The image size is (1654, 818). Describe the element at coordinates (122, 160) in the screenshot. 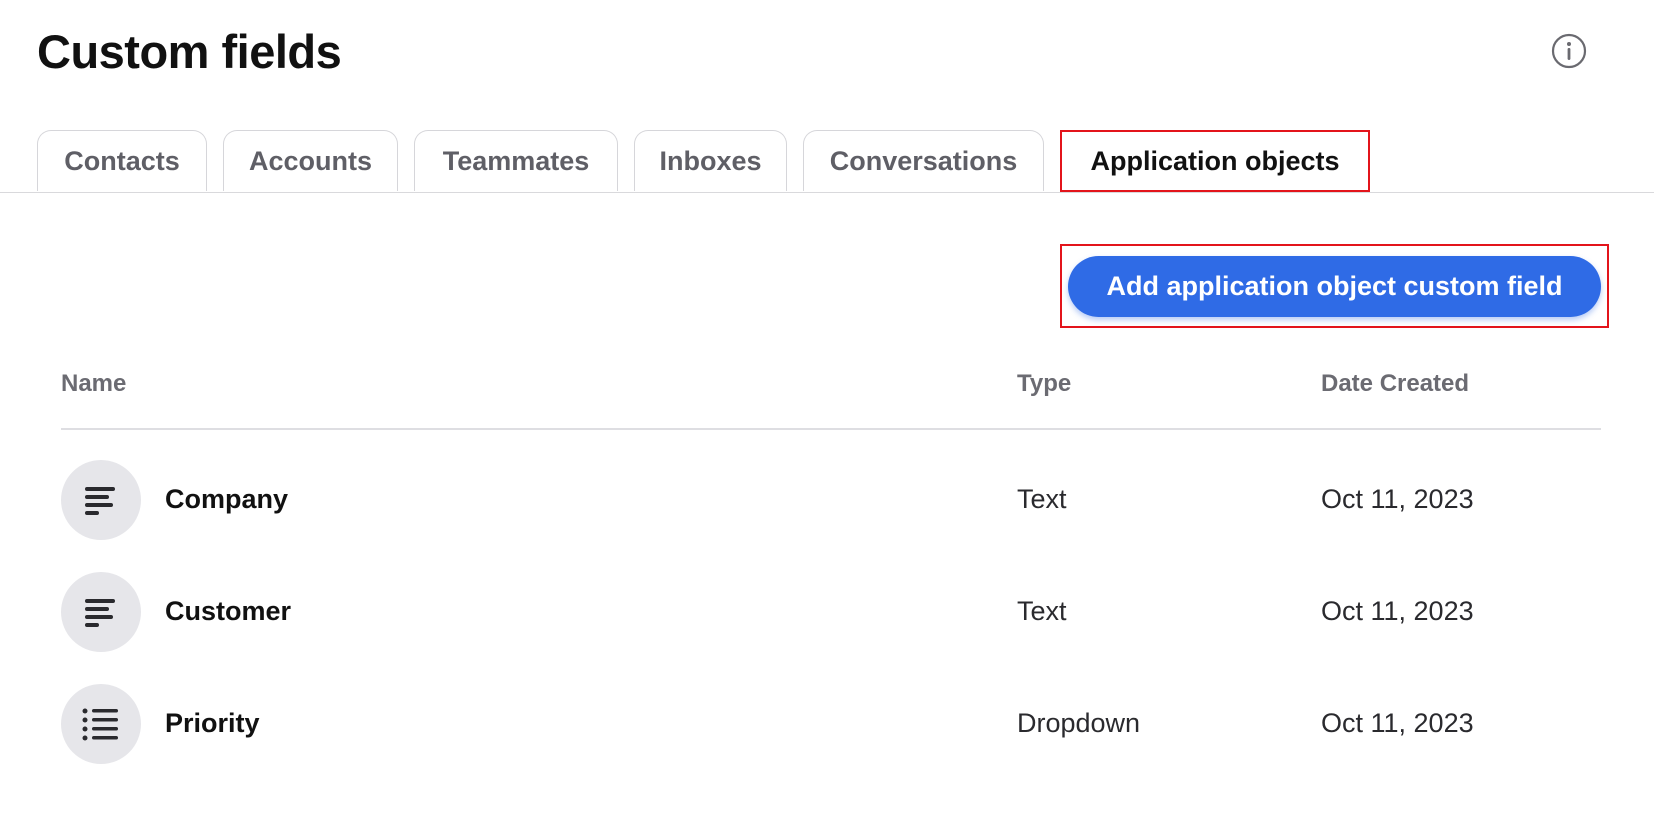

I see `tab-contacts: Contacts` at that location.